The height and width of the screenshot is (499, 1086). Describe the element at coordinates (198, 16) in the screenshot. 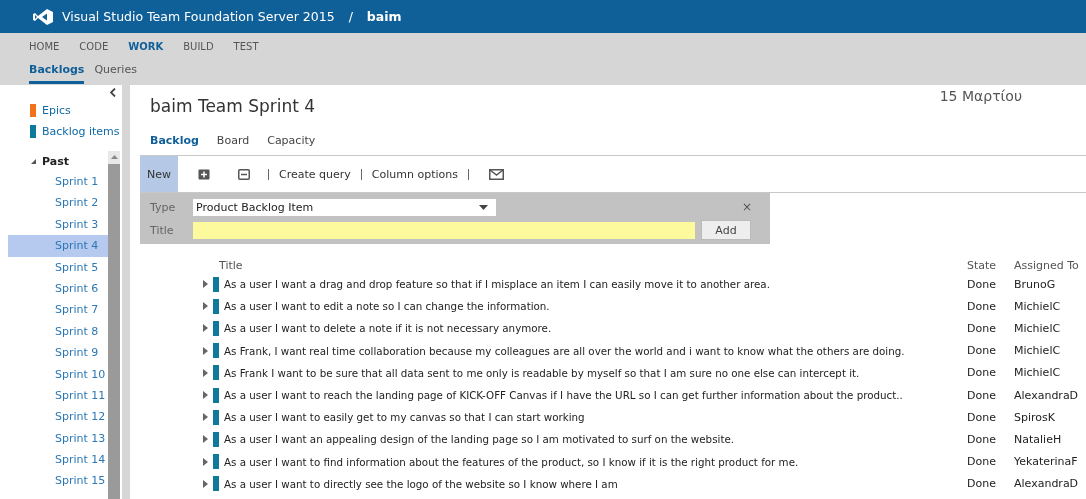

I see `product-name: Visual Studio Team Foundation Server 2015` at that location.